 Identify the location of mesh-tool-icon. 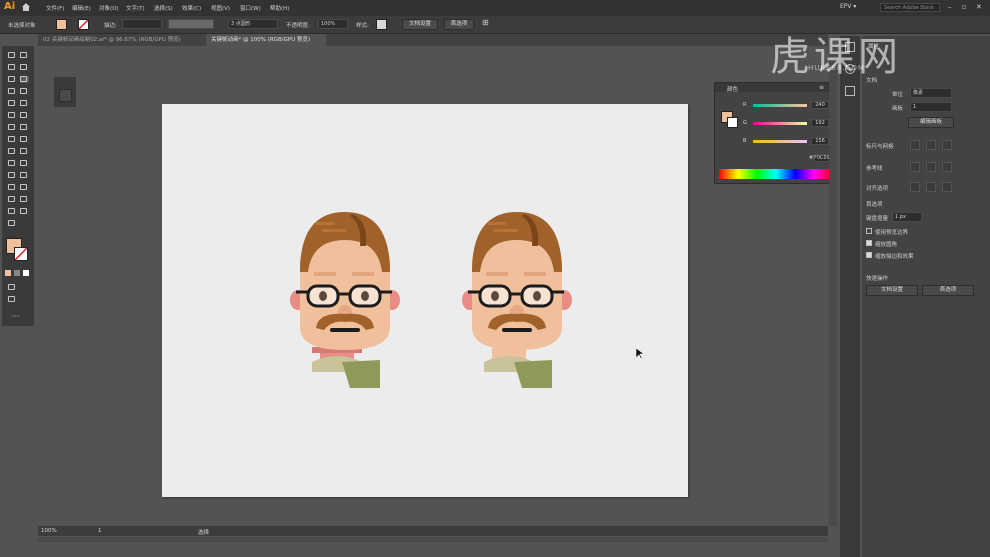
(24, 163).